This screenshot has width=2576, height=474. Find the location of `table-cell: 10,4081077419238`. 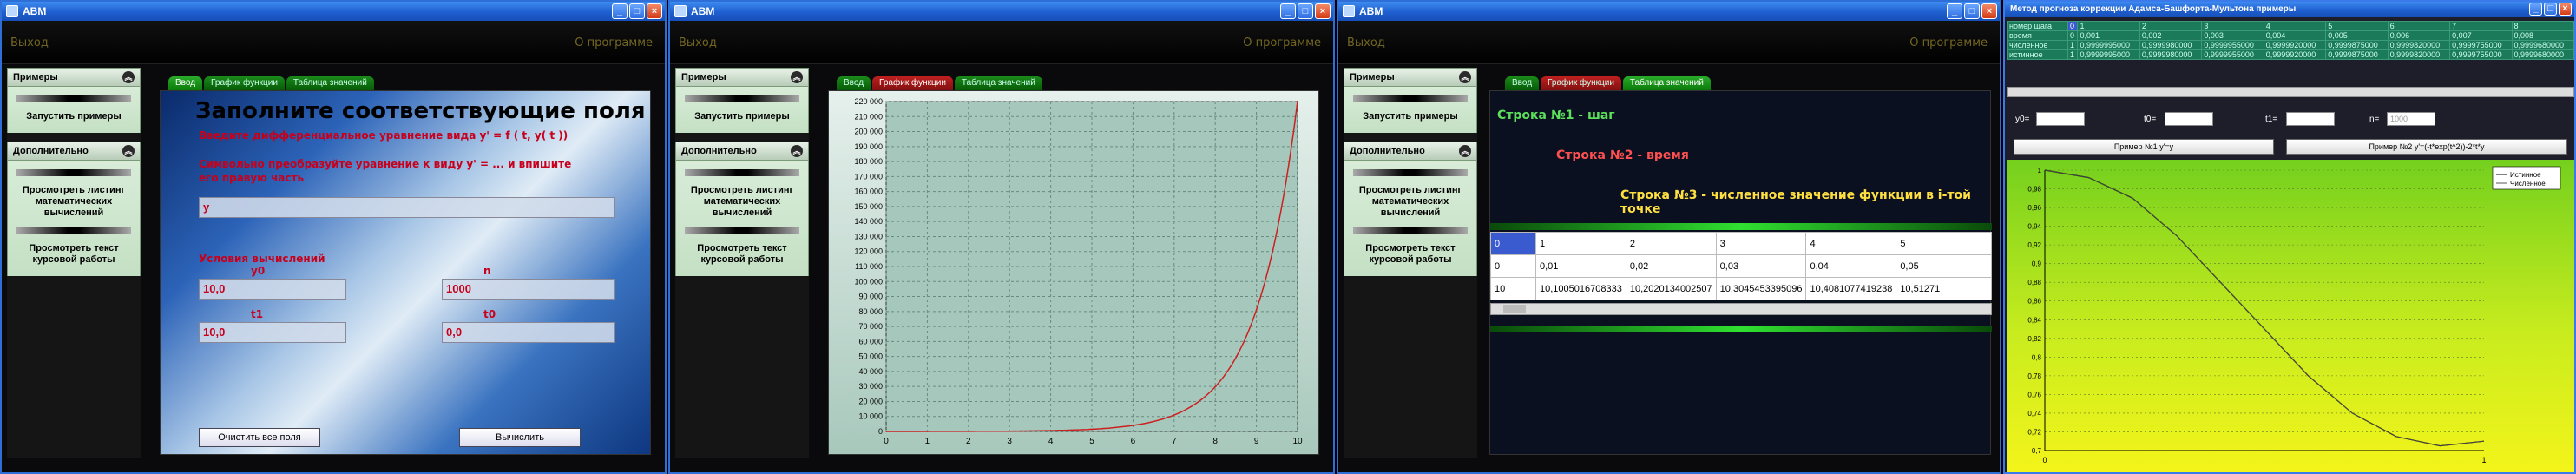

table-cell: 10,4081077419238 is located at coordinates (1851, 288).